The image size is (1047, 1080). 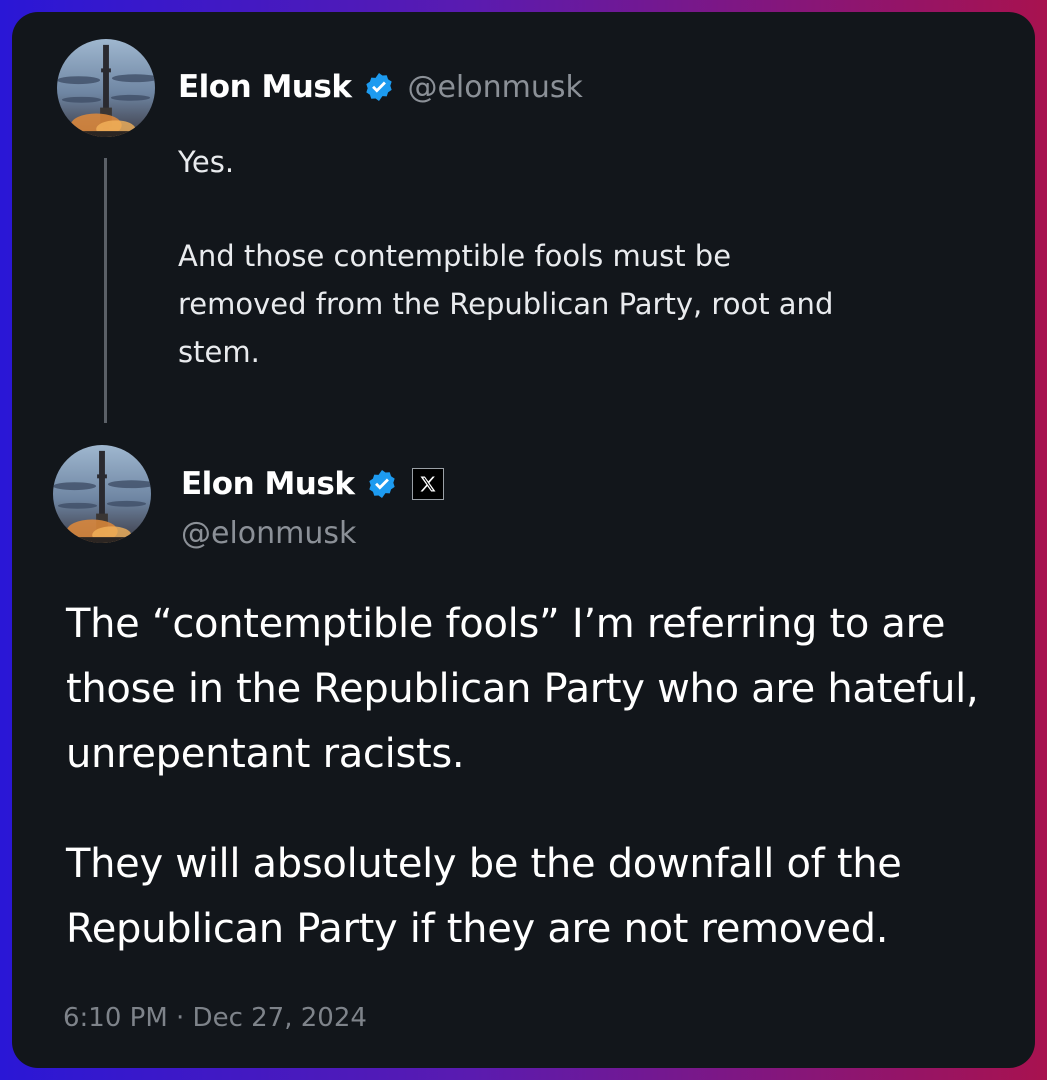 What do you see at coordinates (105, 290) in the screenshot?
I see `thread-connector-line` at bounding box center [105, 290].